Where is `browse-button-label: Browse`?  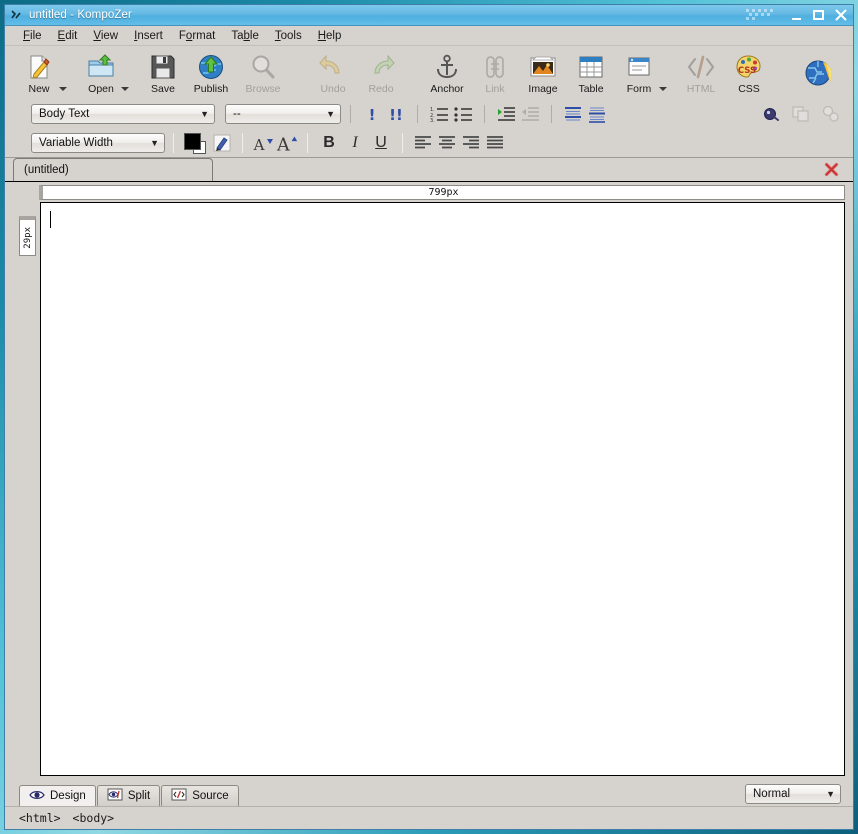 browse-button-label: Browse is located at coordinates (263, 89).